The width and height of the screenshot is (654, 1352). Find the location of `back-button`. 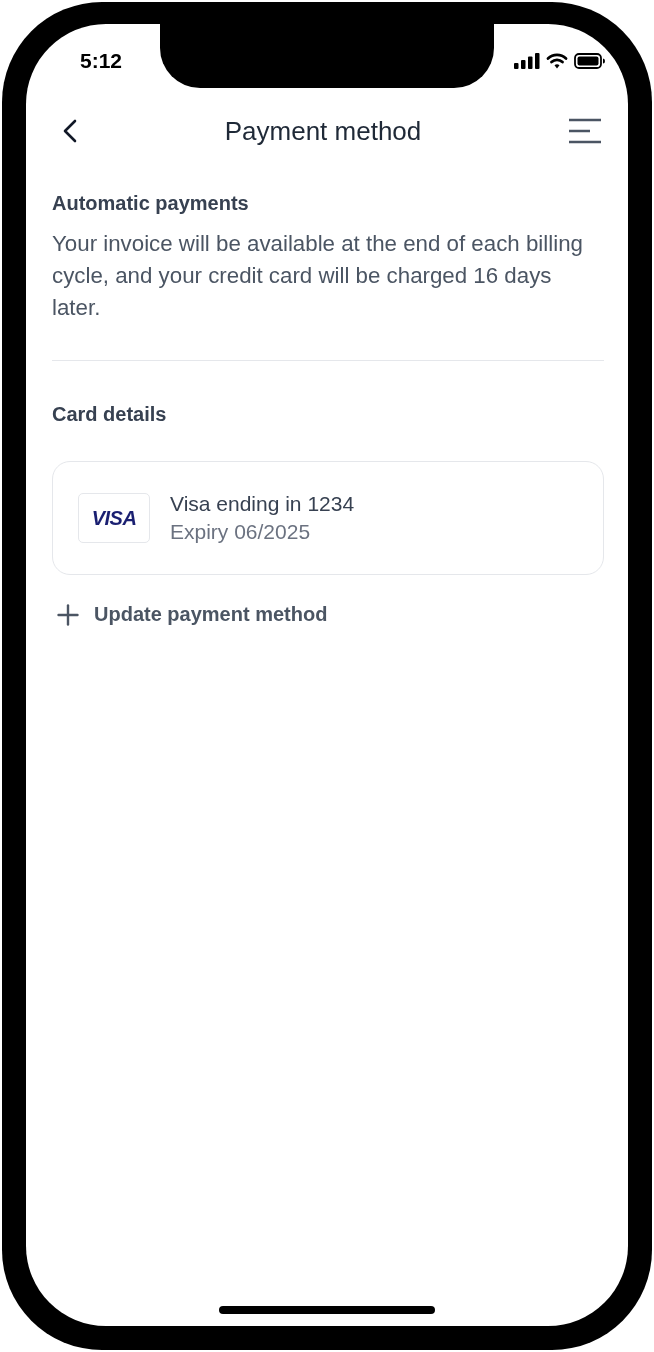

back-button is located at coordinates (70, 131).